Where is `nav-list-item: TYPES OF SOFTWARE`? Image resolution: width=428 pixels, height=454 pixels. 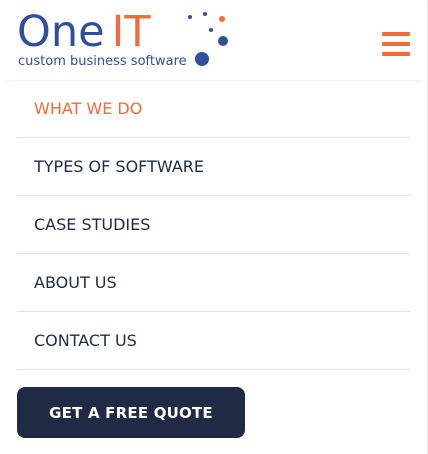
nav-list-item: TYPES OF SOFTWARE is located at coordinates (213, 167).